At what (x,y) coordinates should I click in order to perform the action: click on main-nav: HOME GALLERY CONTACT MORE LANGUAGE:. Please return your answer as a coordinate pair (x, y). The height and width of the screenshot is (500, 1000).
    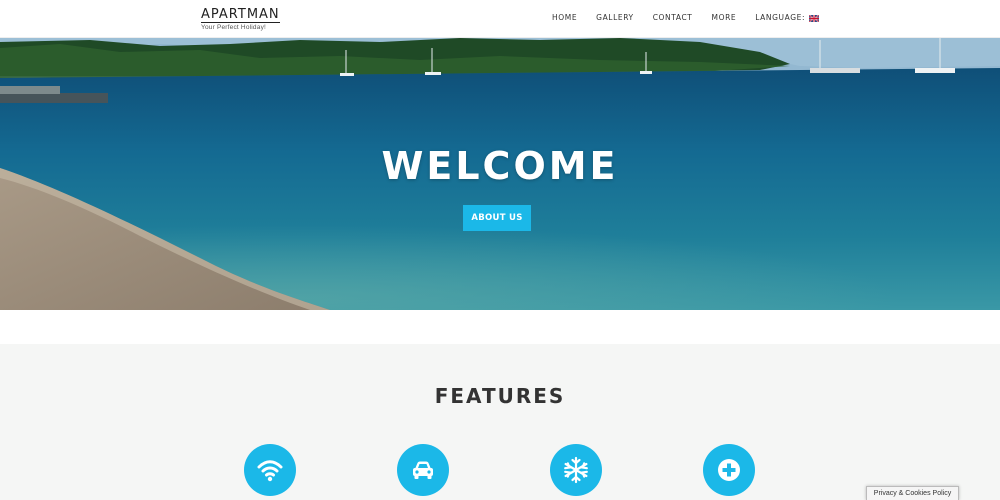
    Looking at the image, I should click on (686, 18).